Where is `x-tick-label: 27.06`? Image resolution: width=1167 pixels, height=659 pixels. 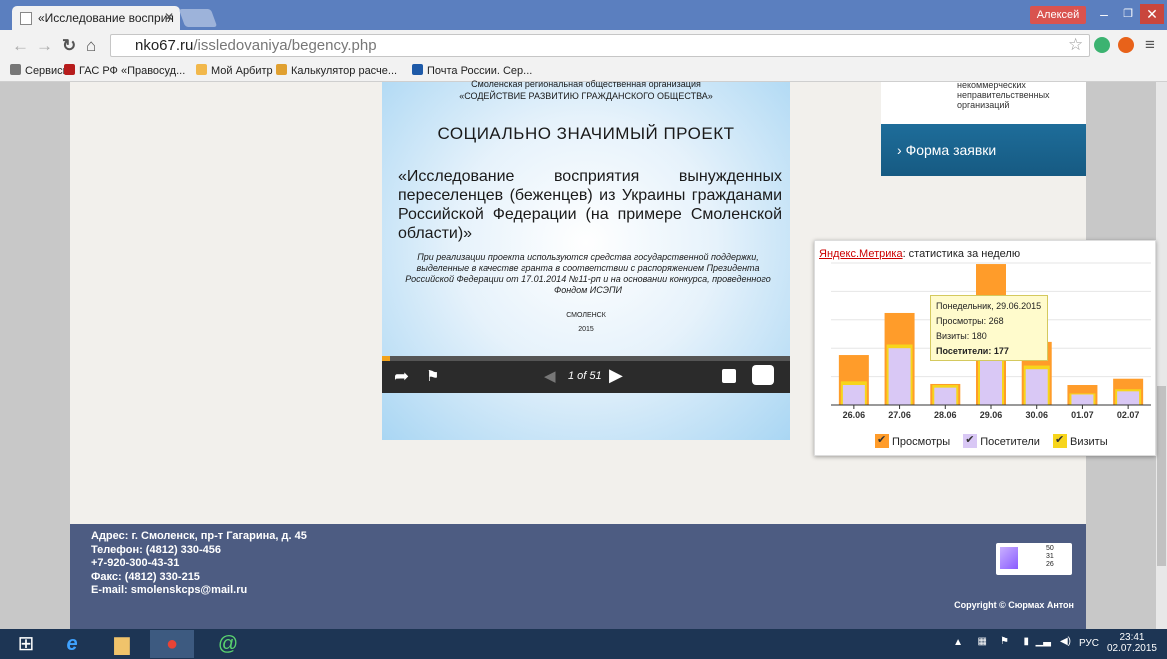 x-tick-label: 27.06 is located at coordinates (899, 415).